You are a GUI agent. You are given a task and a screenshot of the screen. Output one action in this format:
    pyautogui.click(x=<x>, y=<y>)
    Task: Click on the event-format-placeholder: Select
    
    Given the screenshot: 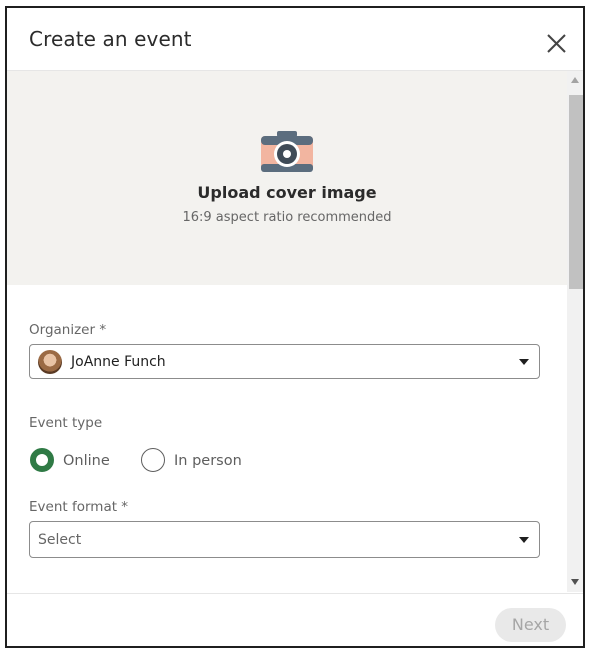 What is the action you would take?
    pyautogui.click(x=60, y=540)
    